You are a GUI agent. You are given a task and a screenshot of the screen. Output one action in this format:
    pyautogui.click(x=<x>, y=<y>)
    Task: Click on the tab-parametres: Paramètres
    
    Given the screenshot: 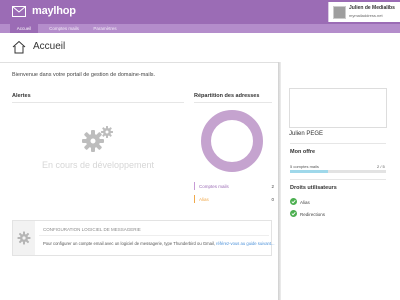 What is the action you would take?
    pyautogui.click(x=105, y=28)
    